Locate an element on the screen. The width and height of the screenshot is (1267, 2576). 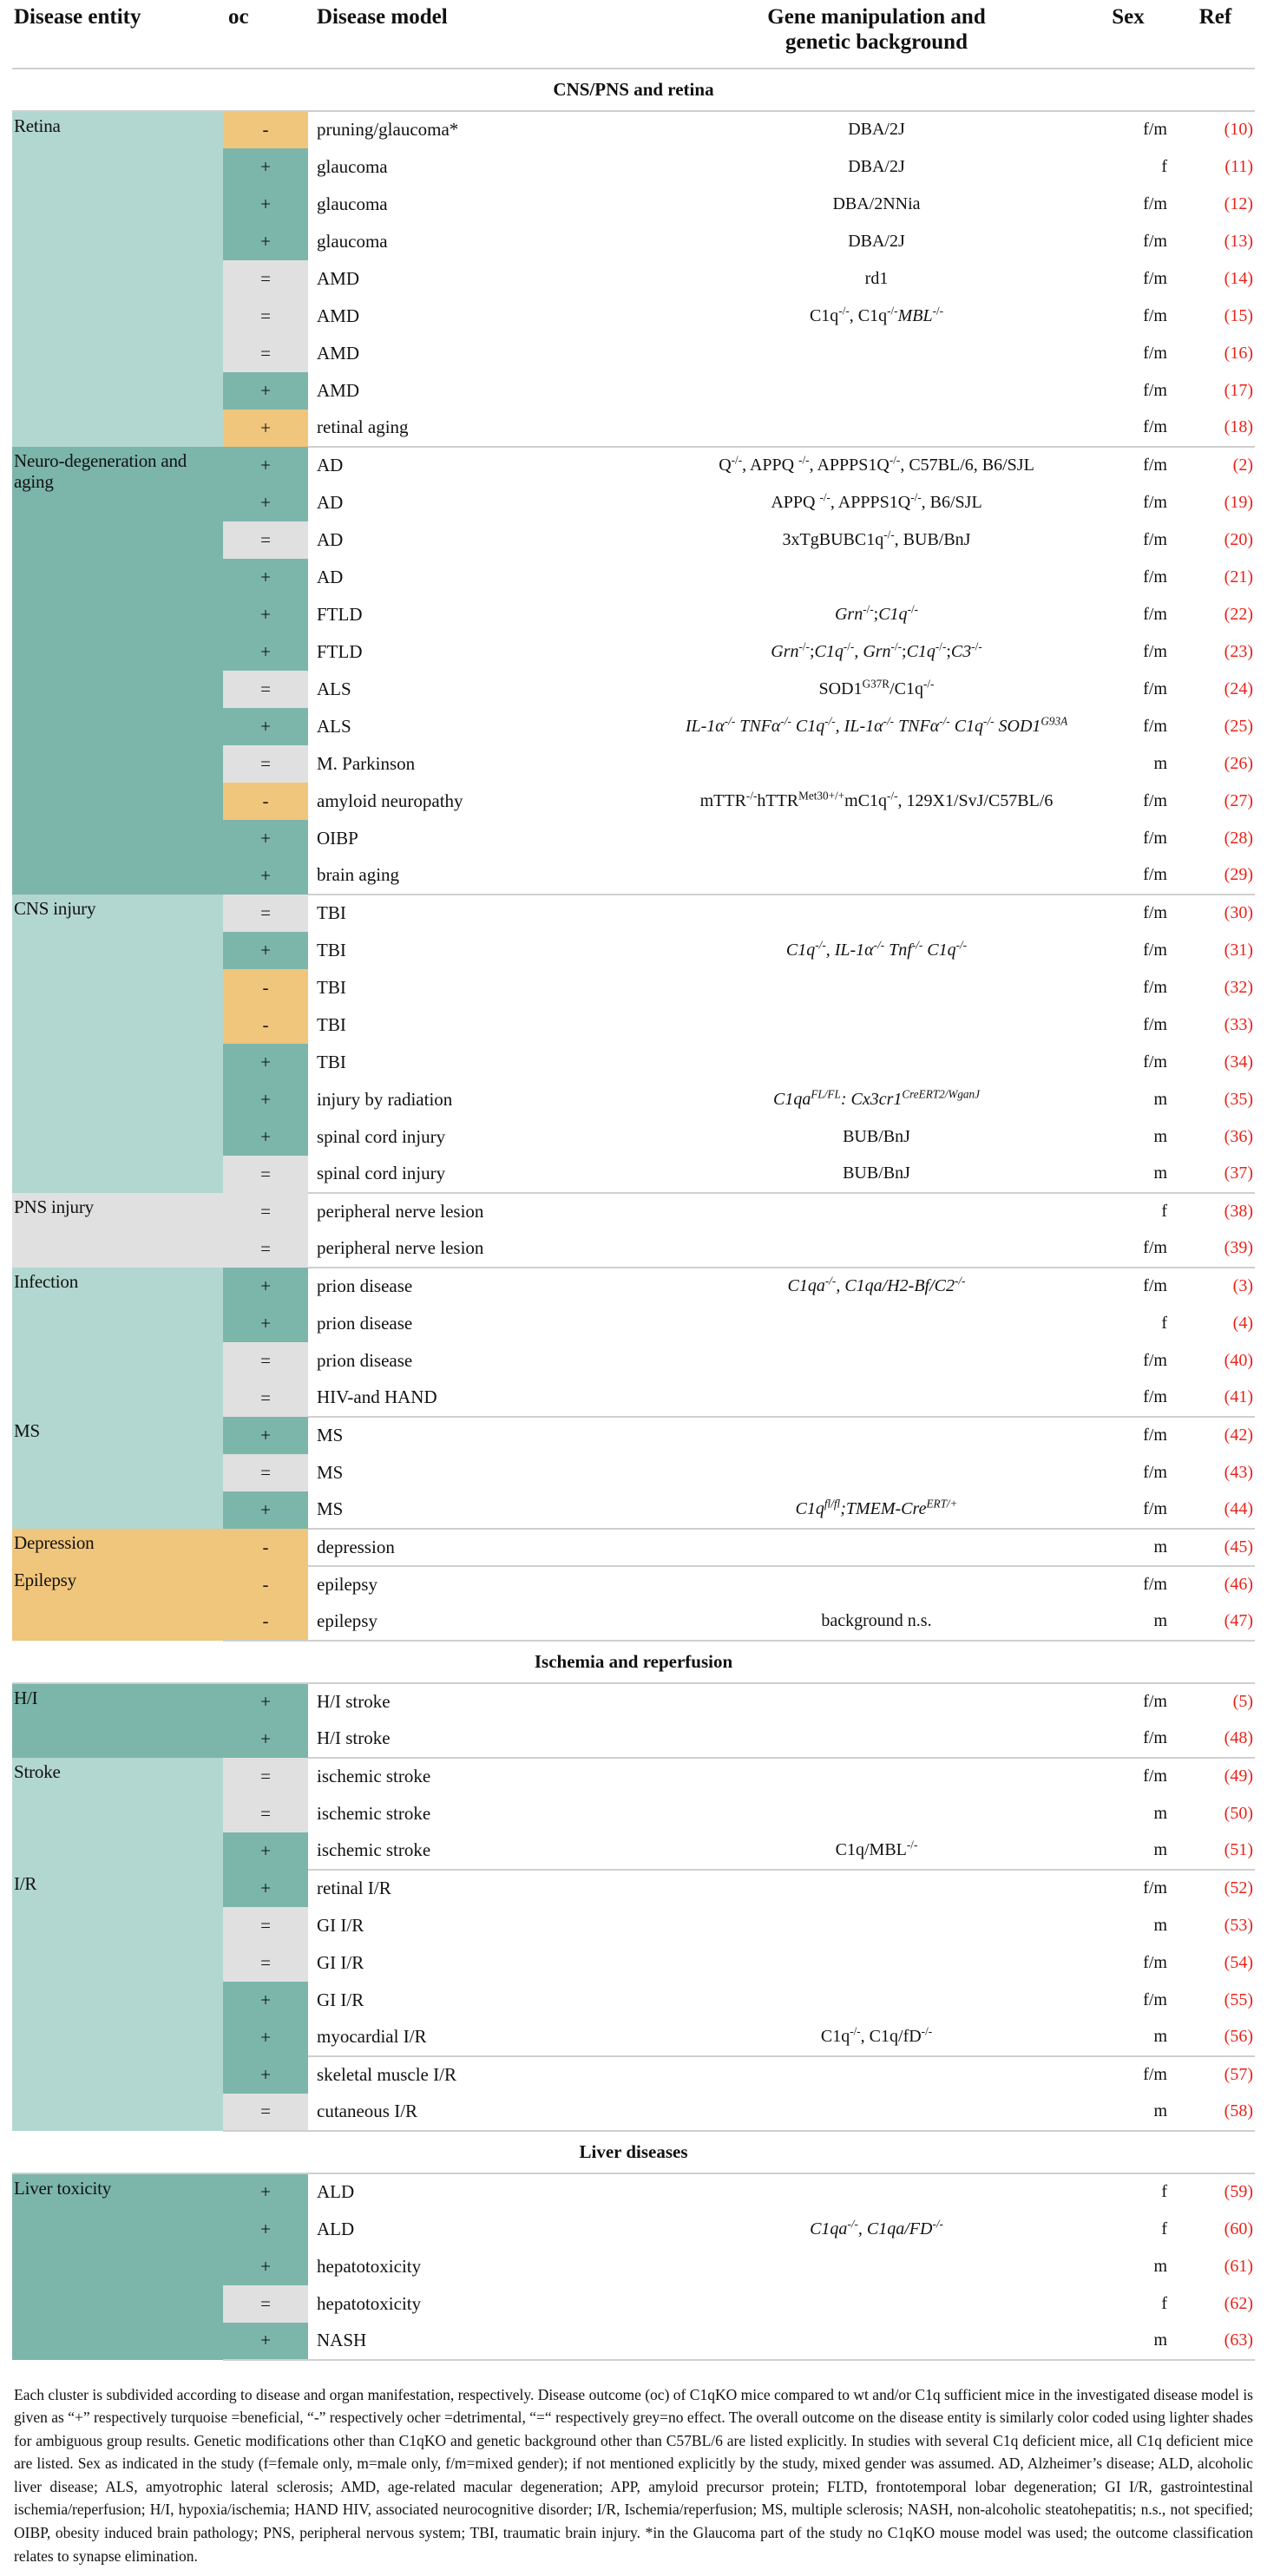
reference-cell: (2) is located at coordinates (1215, 465).